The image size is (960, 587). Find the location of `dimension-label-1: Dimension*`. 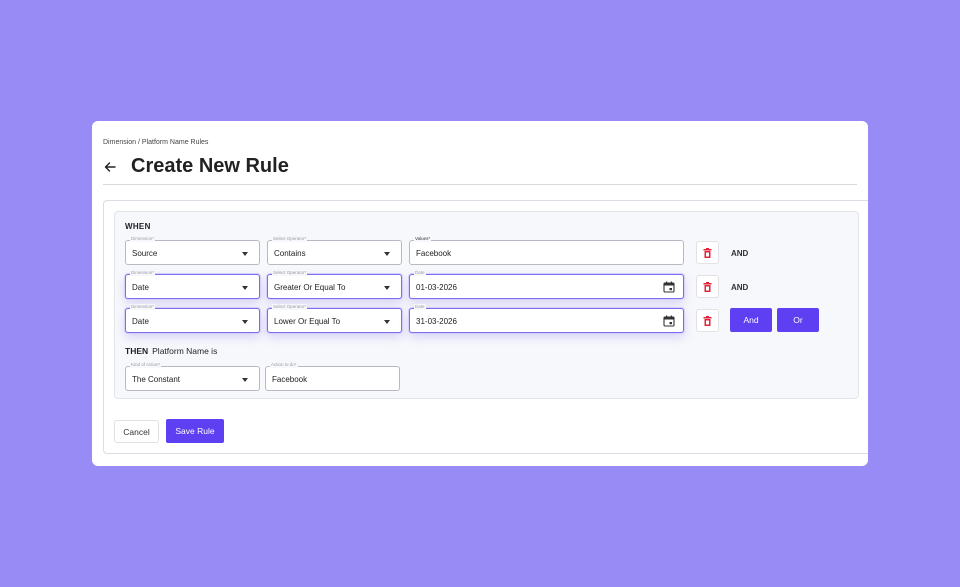

dimension-label-1: Dimension* is located at coordinates (143, 239).